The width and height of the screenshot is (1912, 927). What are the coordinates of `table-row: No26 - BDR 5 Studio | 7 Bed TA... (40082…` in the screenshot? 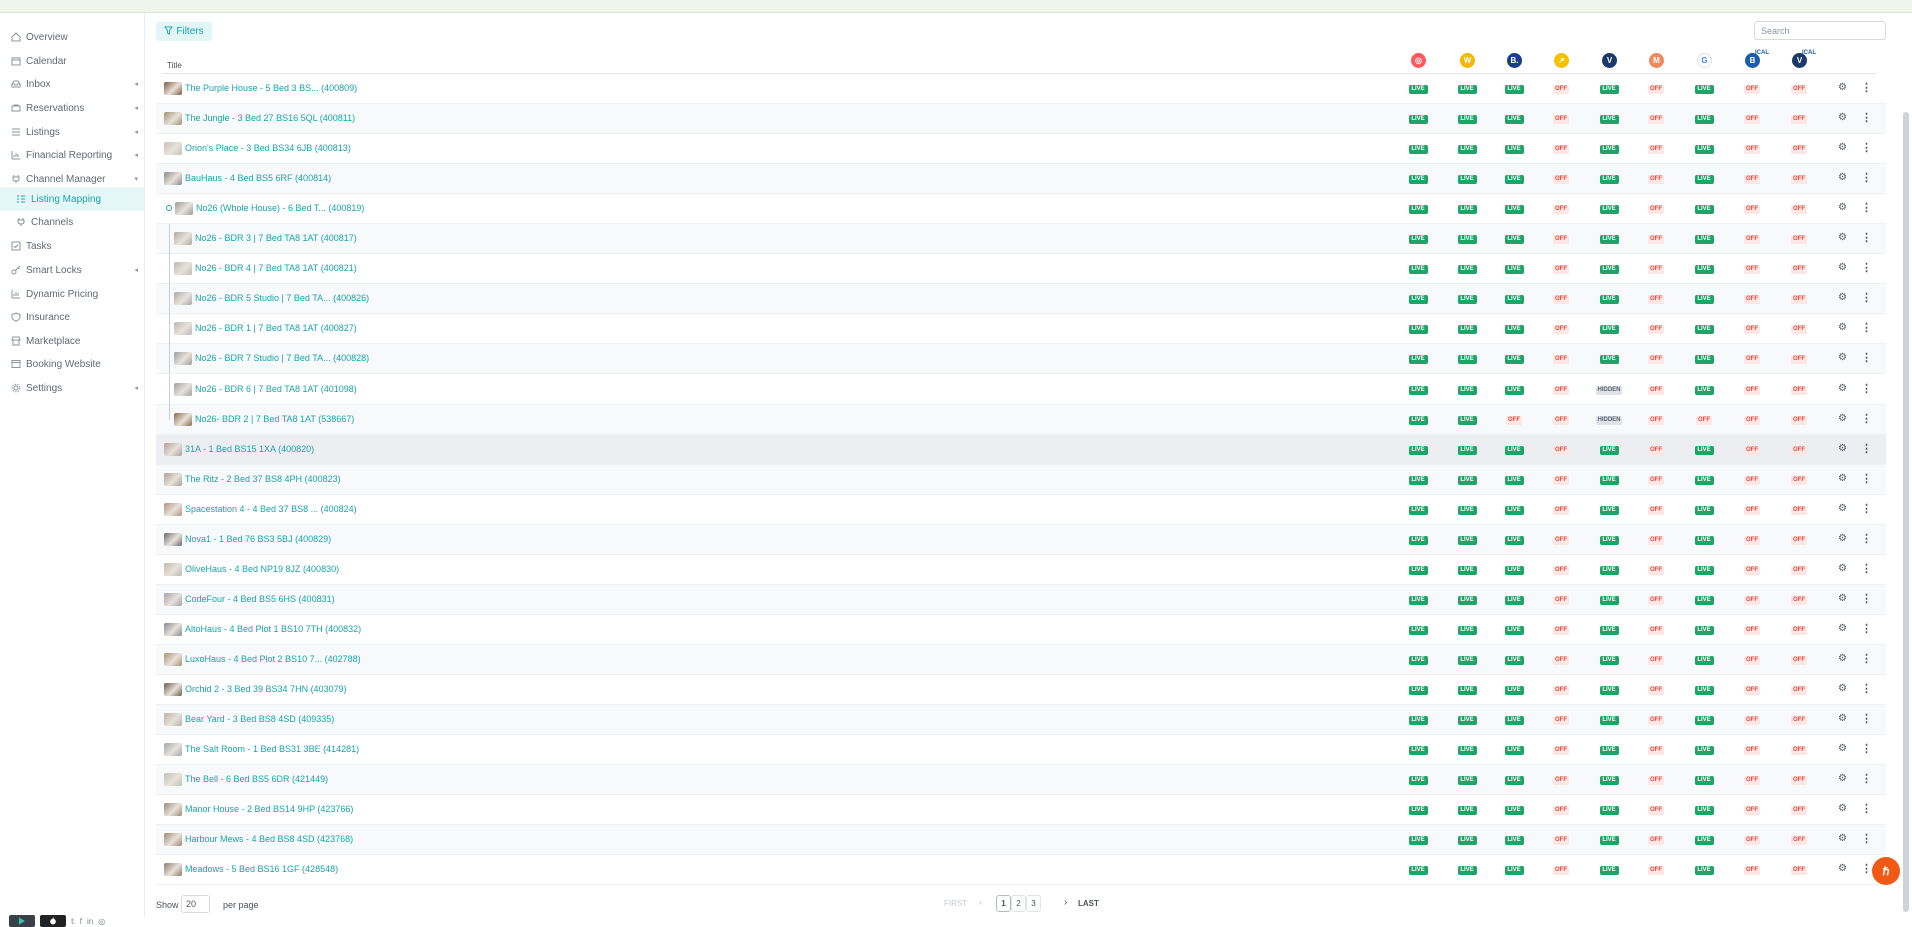 It's located at (1021, 299).